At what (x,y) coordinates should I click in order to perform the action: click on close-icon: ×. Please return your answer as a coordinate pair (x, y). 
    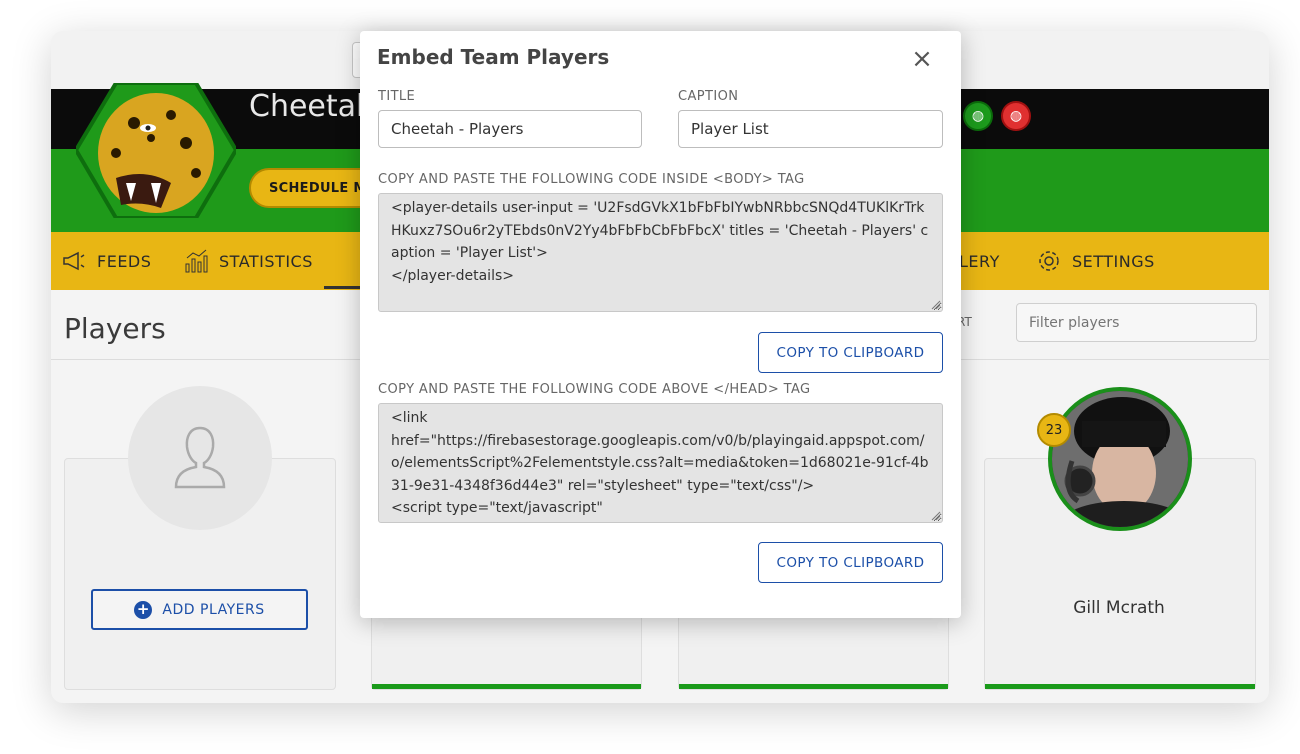
    Looking at the image, I should click on (922, 59).